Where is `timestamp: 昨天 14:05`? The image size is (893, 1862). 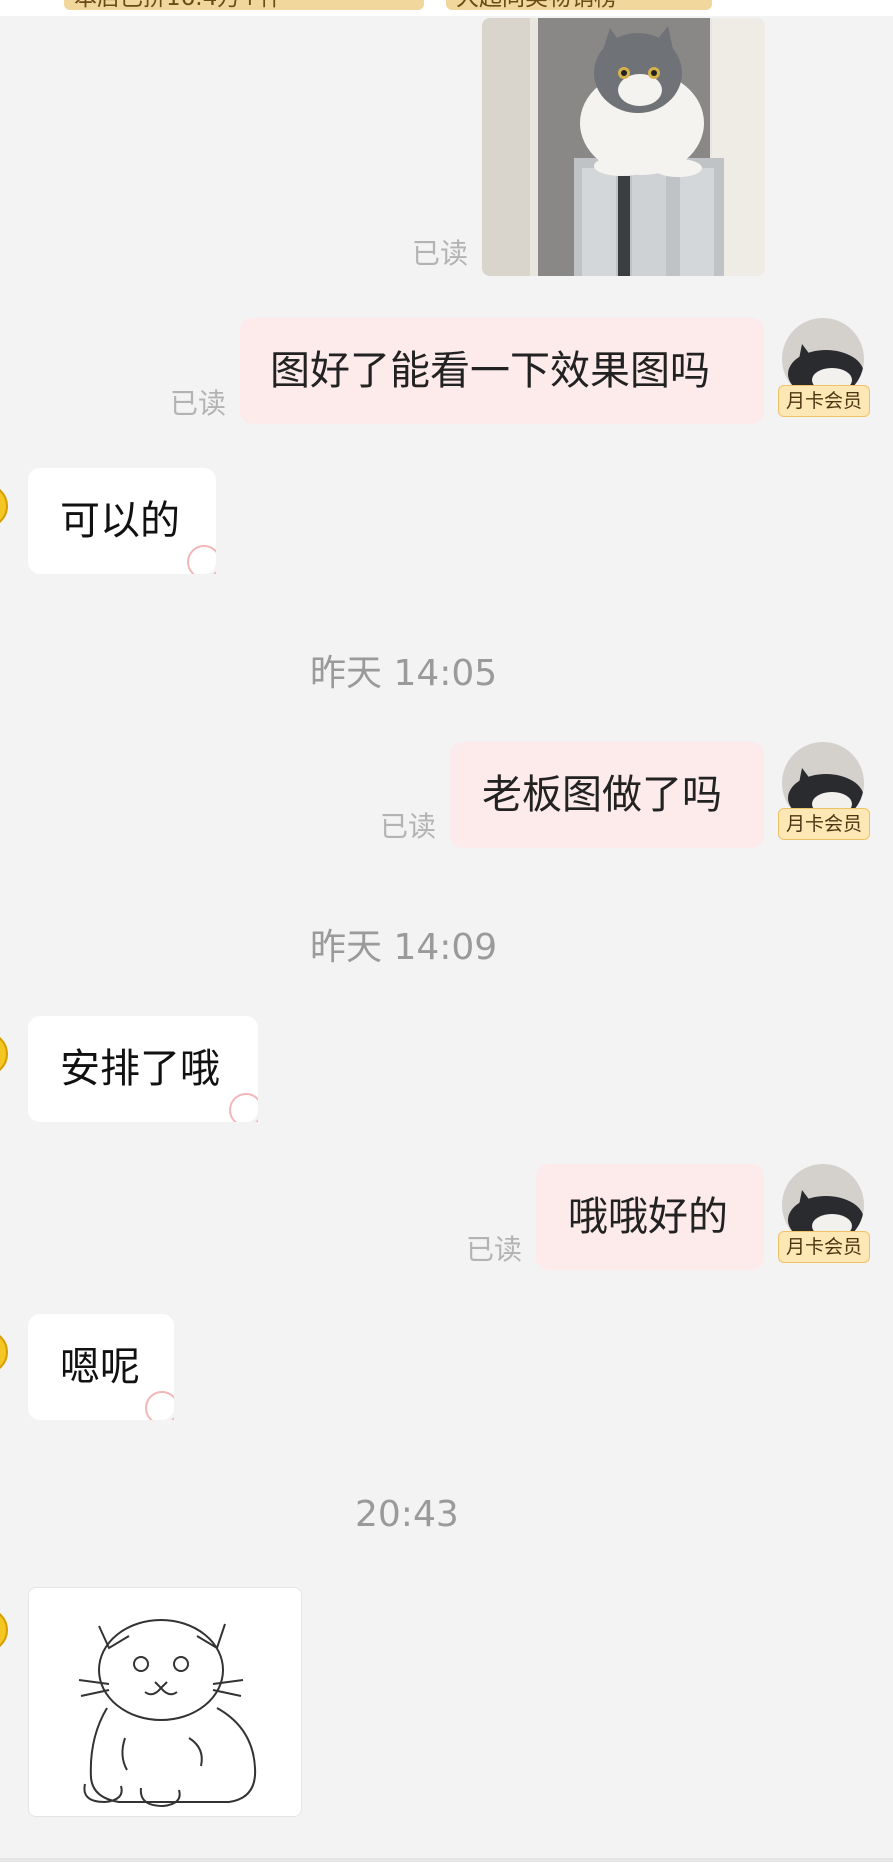
timestamp: 昨天 14:05 is located at coordinates (404, 673).